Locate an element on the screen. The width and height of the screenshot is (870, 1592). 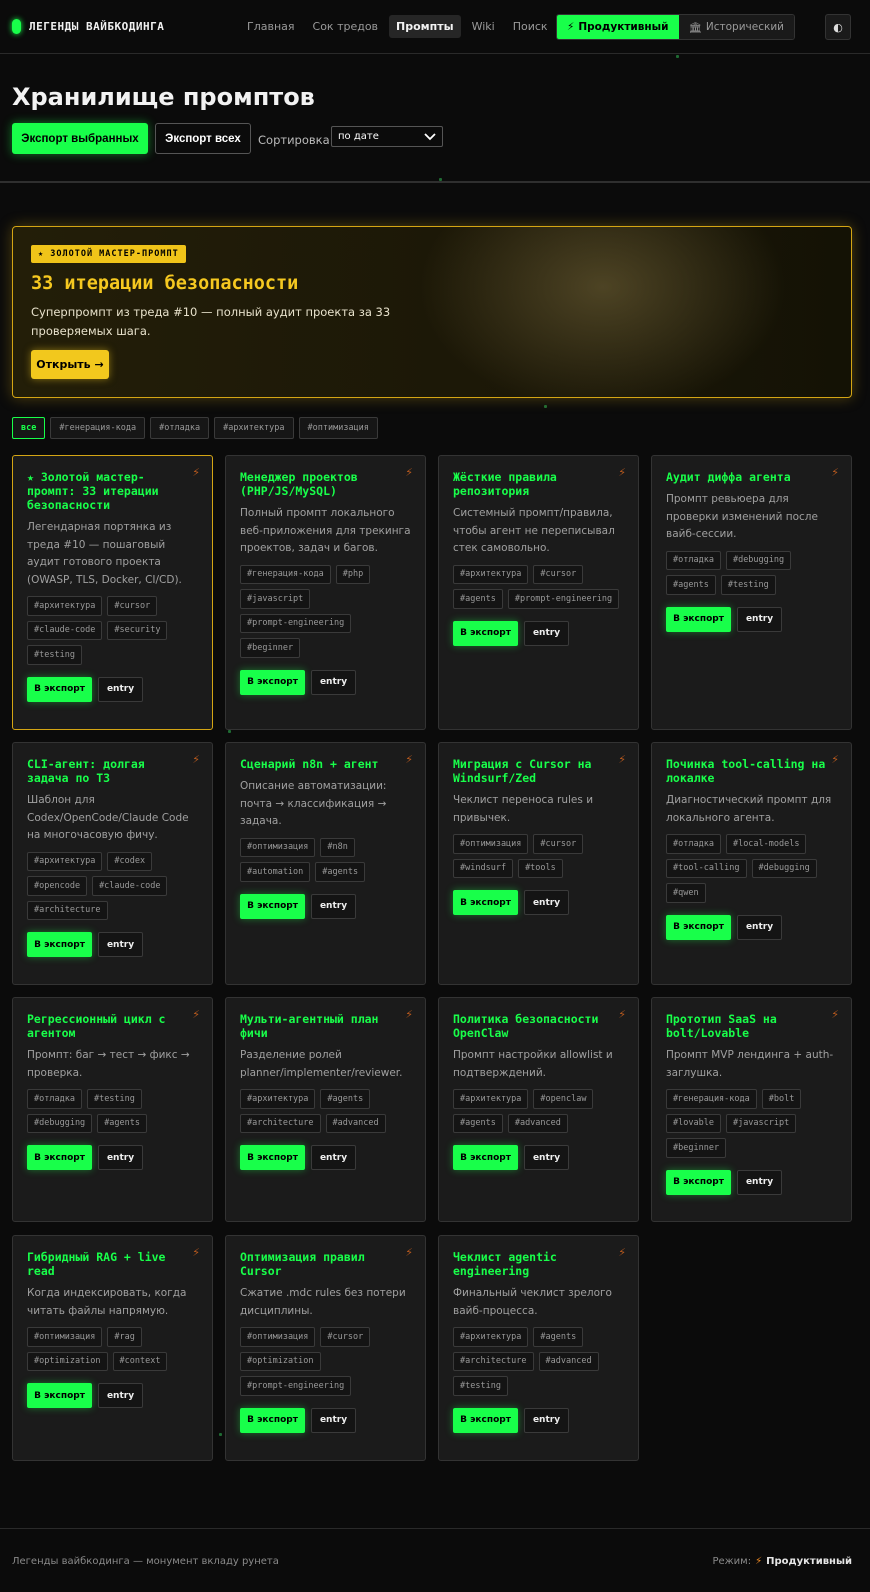
theme-toggle-button: ◐ is located at coordinates (838, 27).